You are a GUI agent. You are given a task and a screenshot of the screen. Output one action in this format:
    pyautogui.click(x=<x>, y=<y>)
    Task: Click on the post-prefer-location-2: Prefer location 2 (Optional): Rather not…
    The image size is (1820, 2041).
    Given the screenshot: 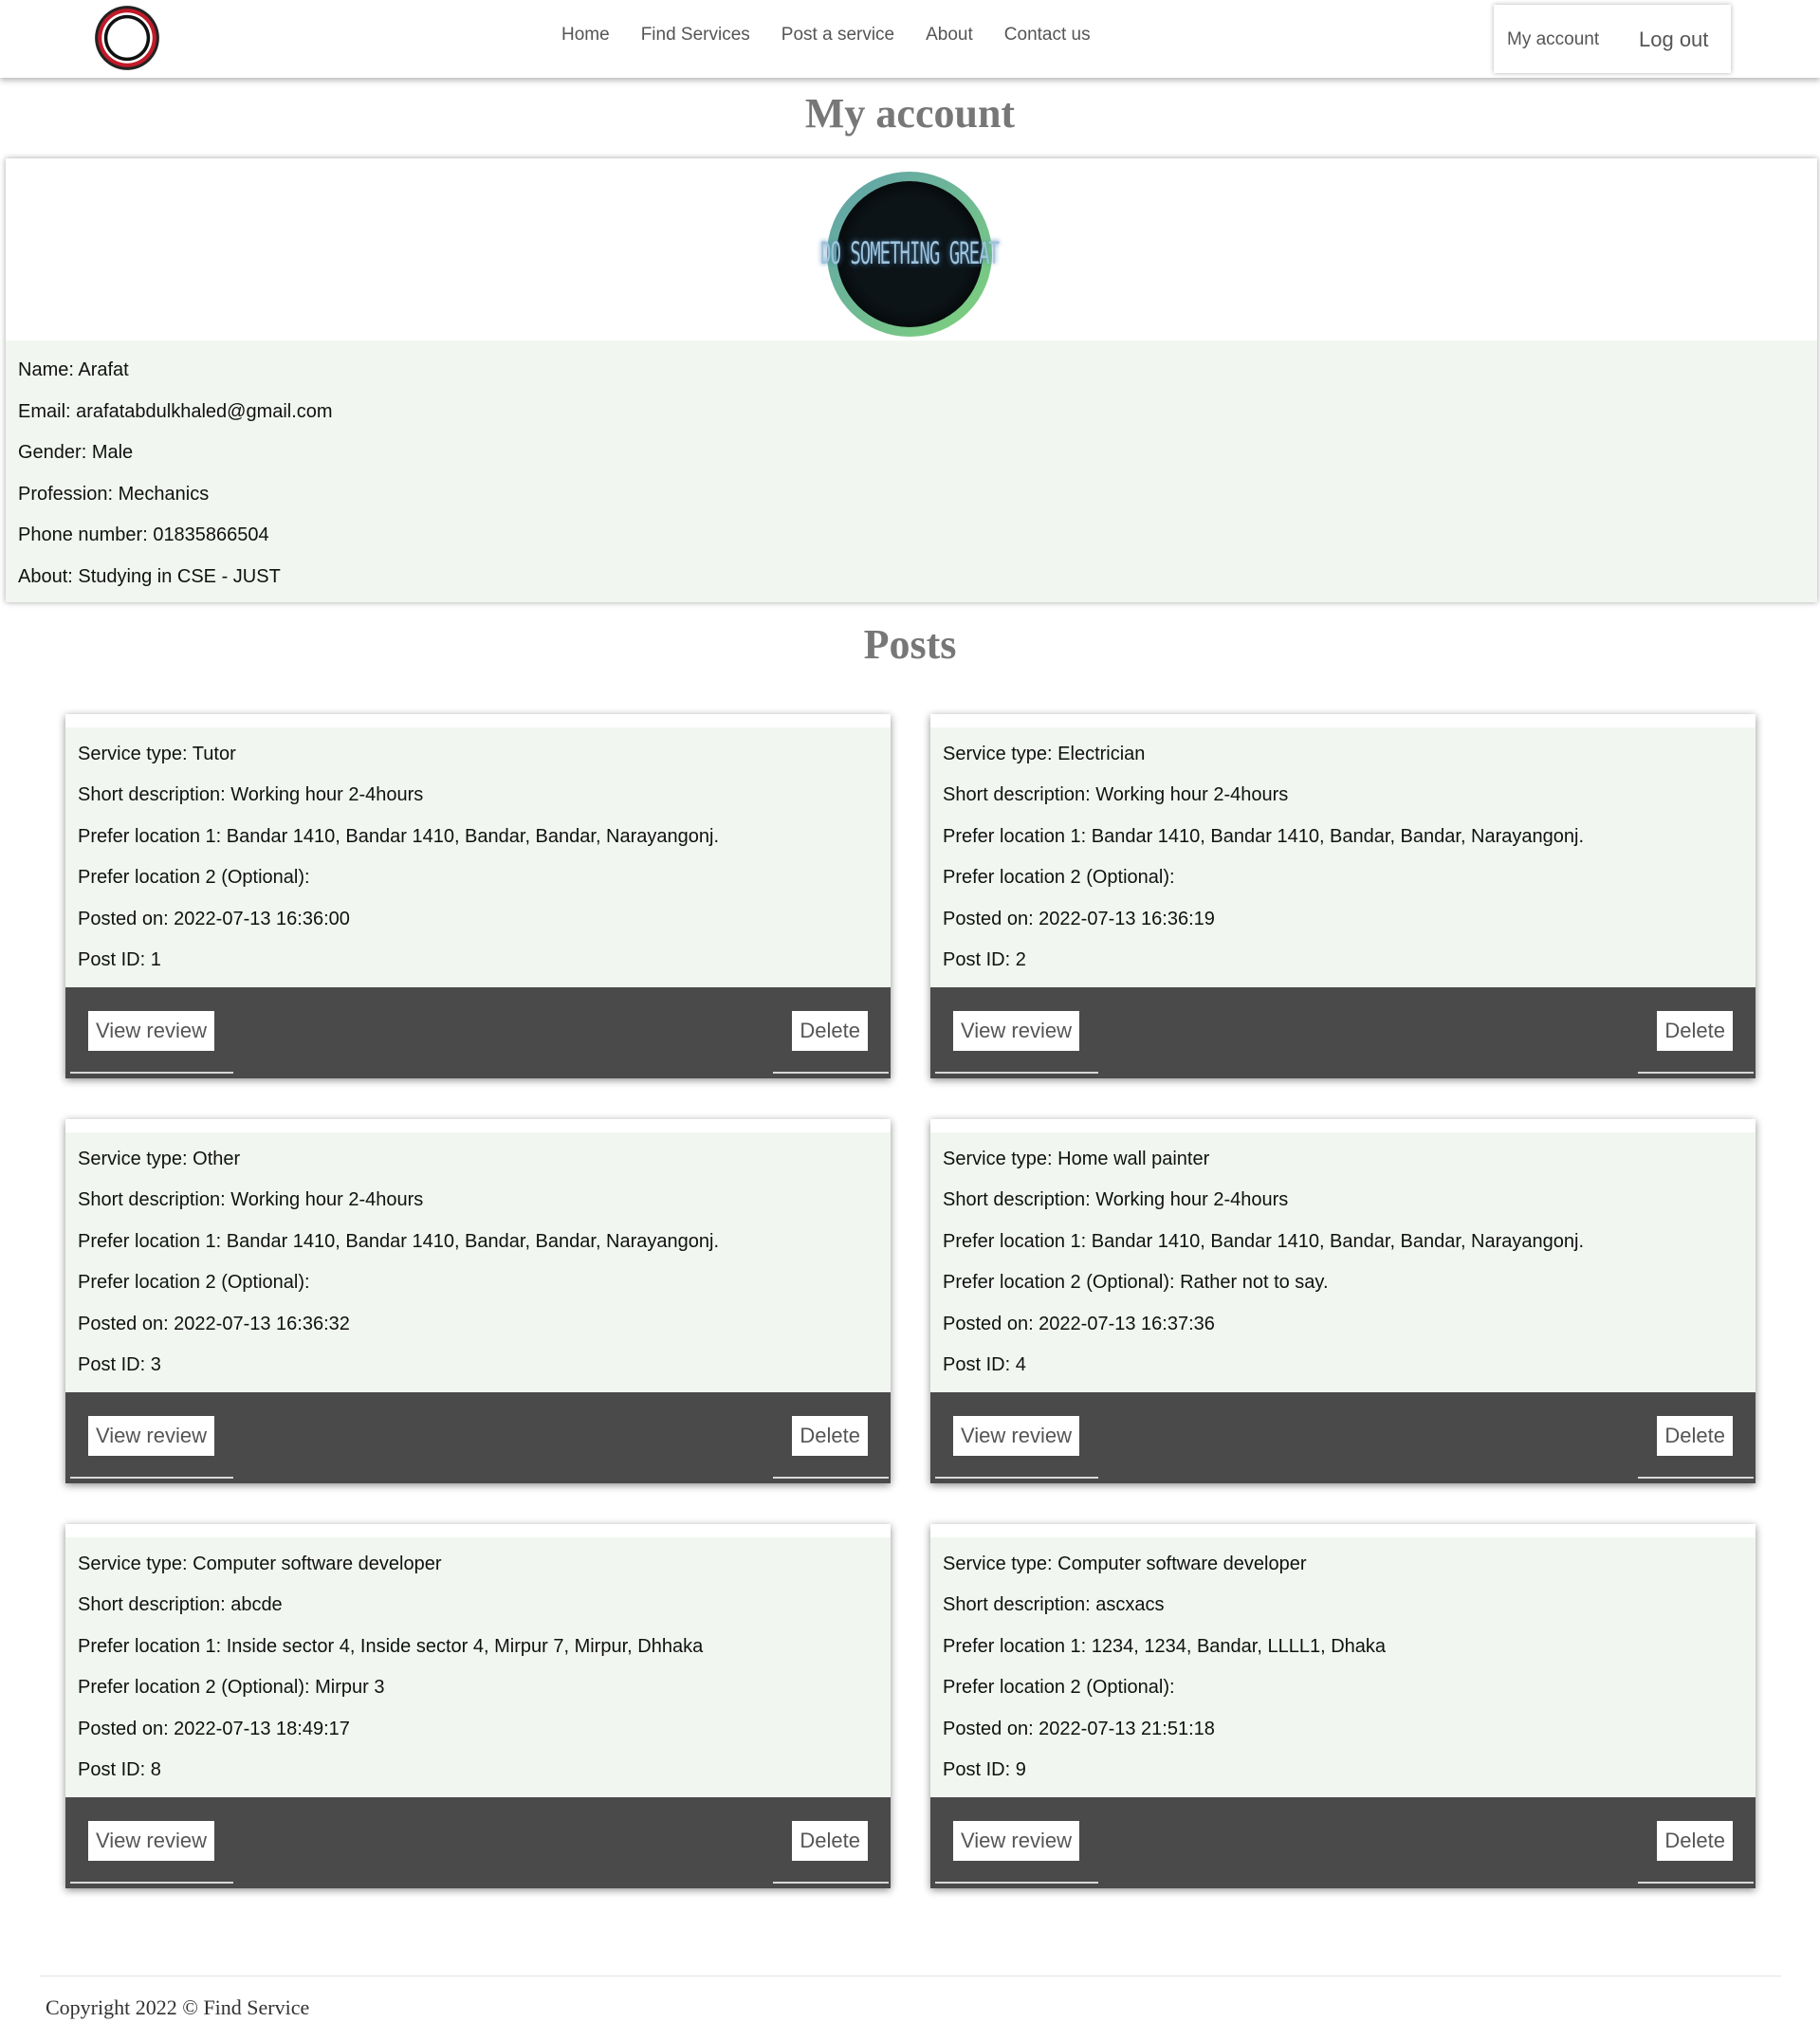 What is the action you would take?
    pyautogui.click(x=1136, y=1283)
    